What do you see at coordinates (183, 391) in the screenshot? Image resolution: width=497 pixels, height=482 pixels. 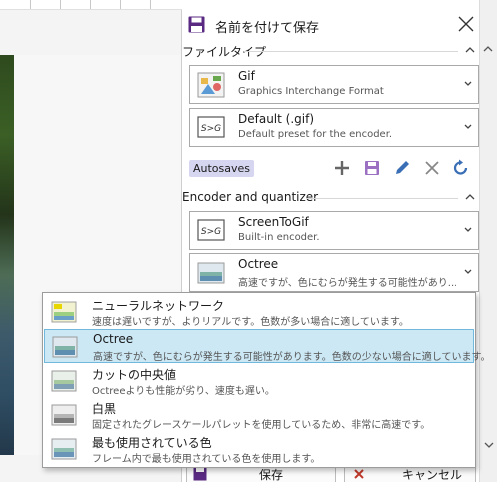 I see `option-subtitle: Octreeよりも性能が劣り、速度も遅い。` at bounding box center [183, 391].